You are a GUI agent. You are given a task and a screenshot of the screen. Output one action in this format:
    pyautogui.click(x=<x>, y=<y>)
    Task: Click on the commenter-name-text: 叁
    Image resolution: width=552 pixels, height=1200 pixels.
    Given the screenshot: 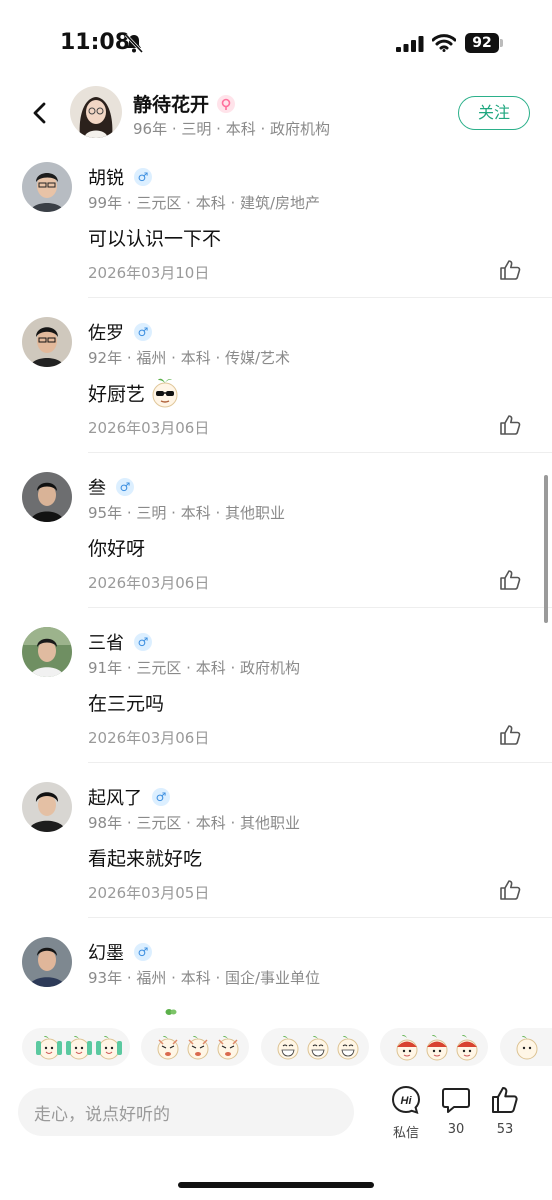 What is the action you would take?
    pyautogui.click(x=97, y=488)
    